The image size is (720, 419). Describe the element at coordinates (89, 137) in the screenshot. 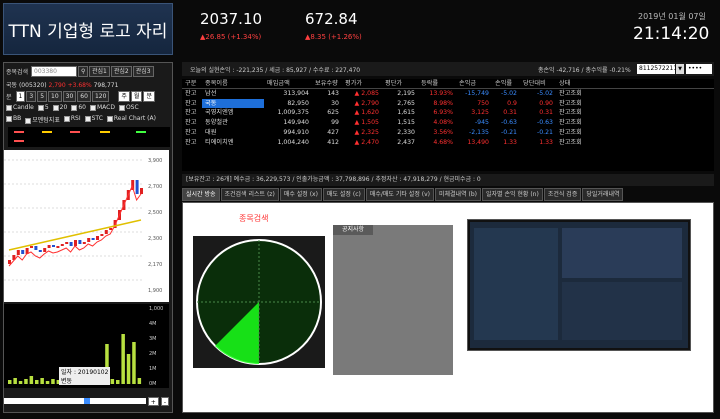

I see `legend-strip` at that location.